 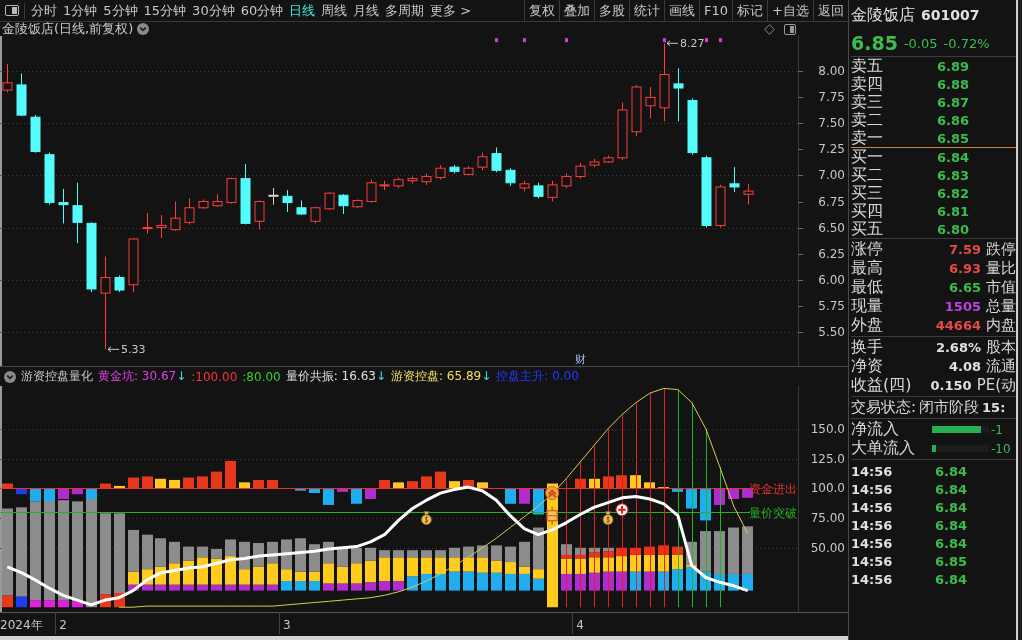 I want to click on stat-value: 1505, so click(x=962, y=306).